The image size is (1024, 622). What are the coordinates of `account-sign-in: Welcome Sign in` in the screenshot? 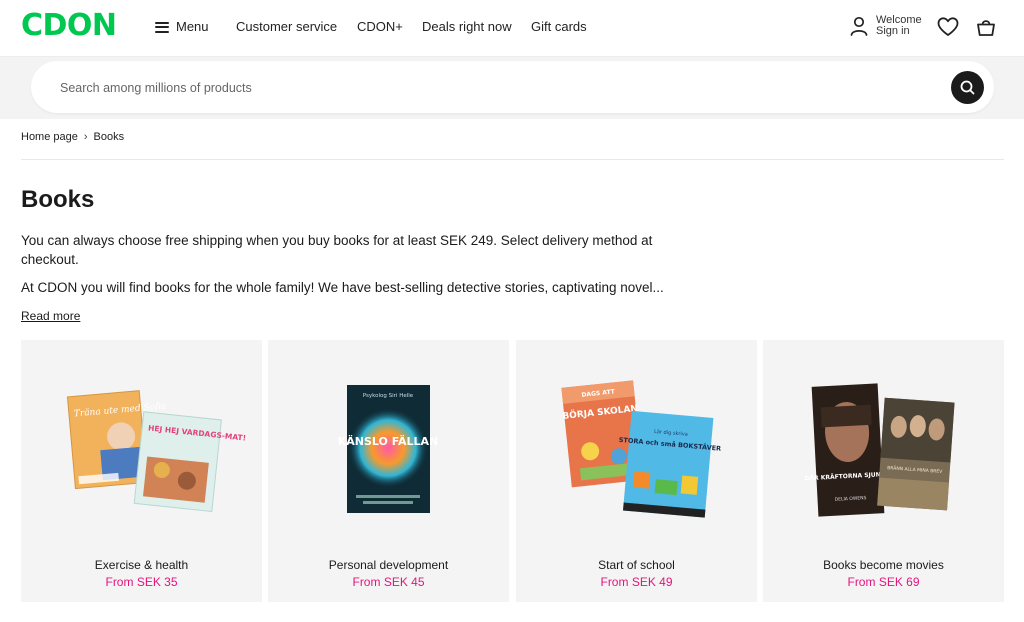 It's located at (886, 26).